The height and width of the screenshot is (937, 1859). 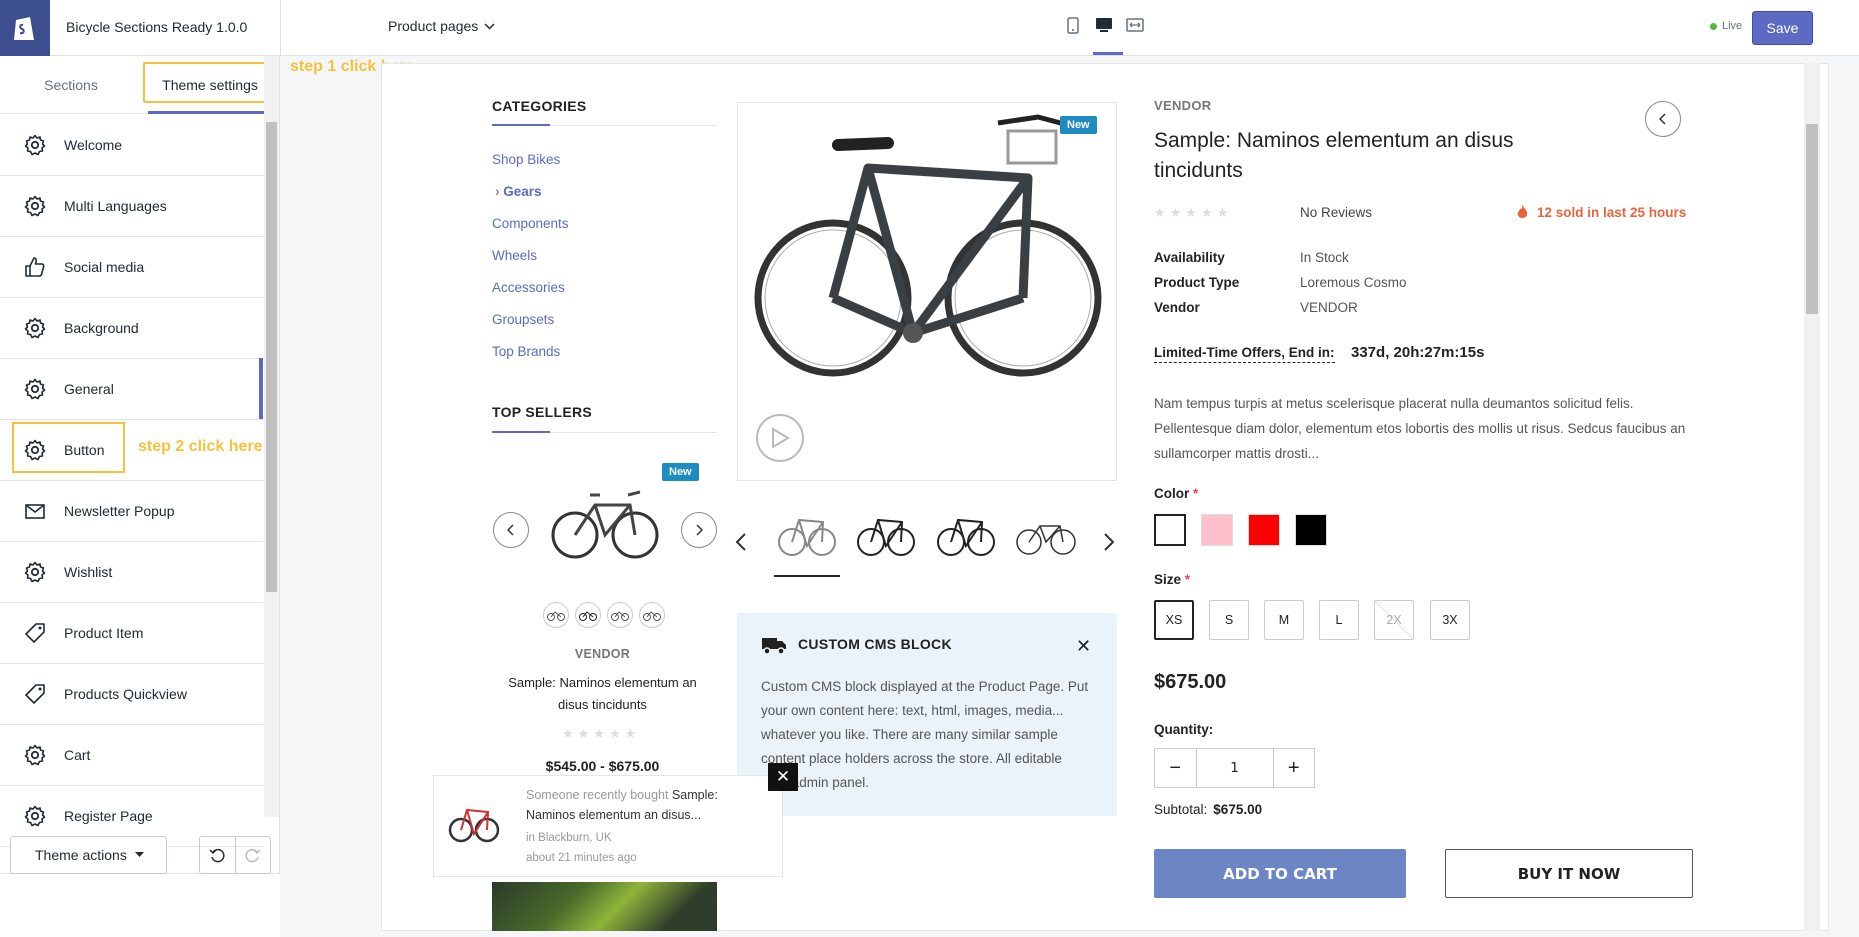 I want to click on thumbnails-prev-icon, so click(x=741, y=544).